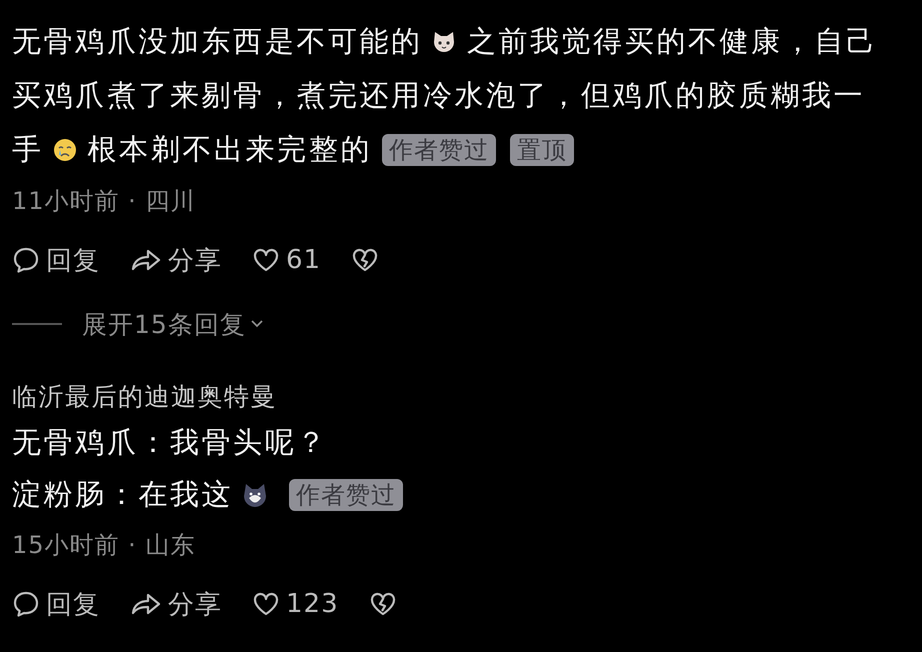 The width and height of the screenshot is (922, 652). What do you see at coordinates (439, 95) in the screenshot?
I see `comment-text: 买鸡爪煮了来剔骨，煮完还用冷水泡了，但鸡爪的胶质糊我一` at bounding box center [439, 95].